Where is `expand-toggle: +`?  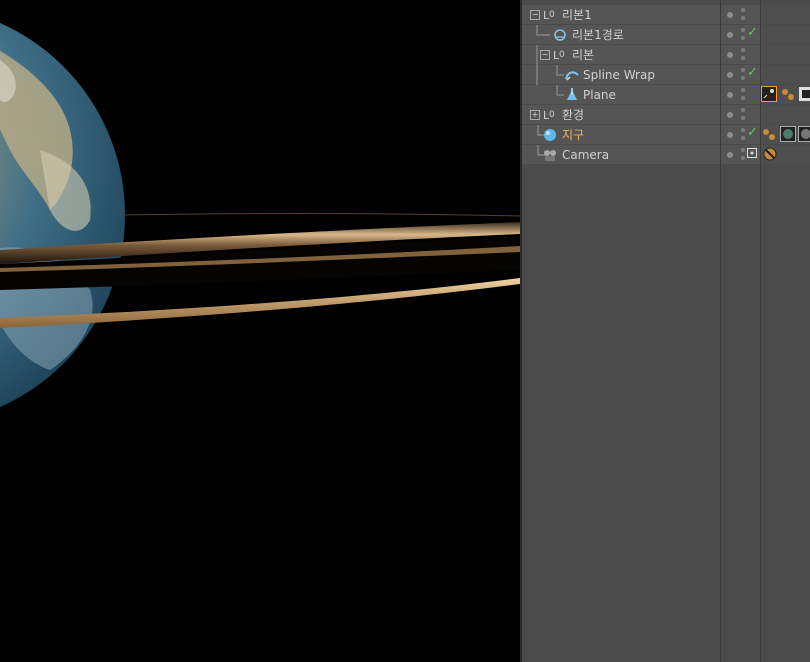
expand-toggle: + is located at coordinates (535, 115).